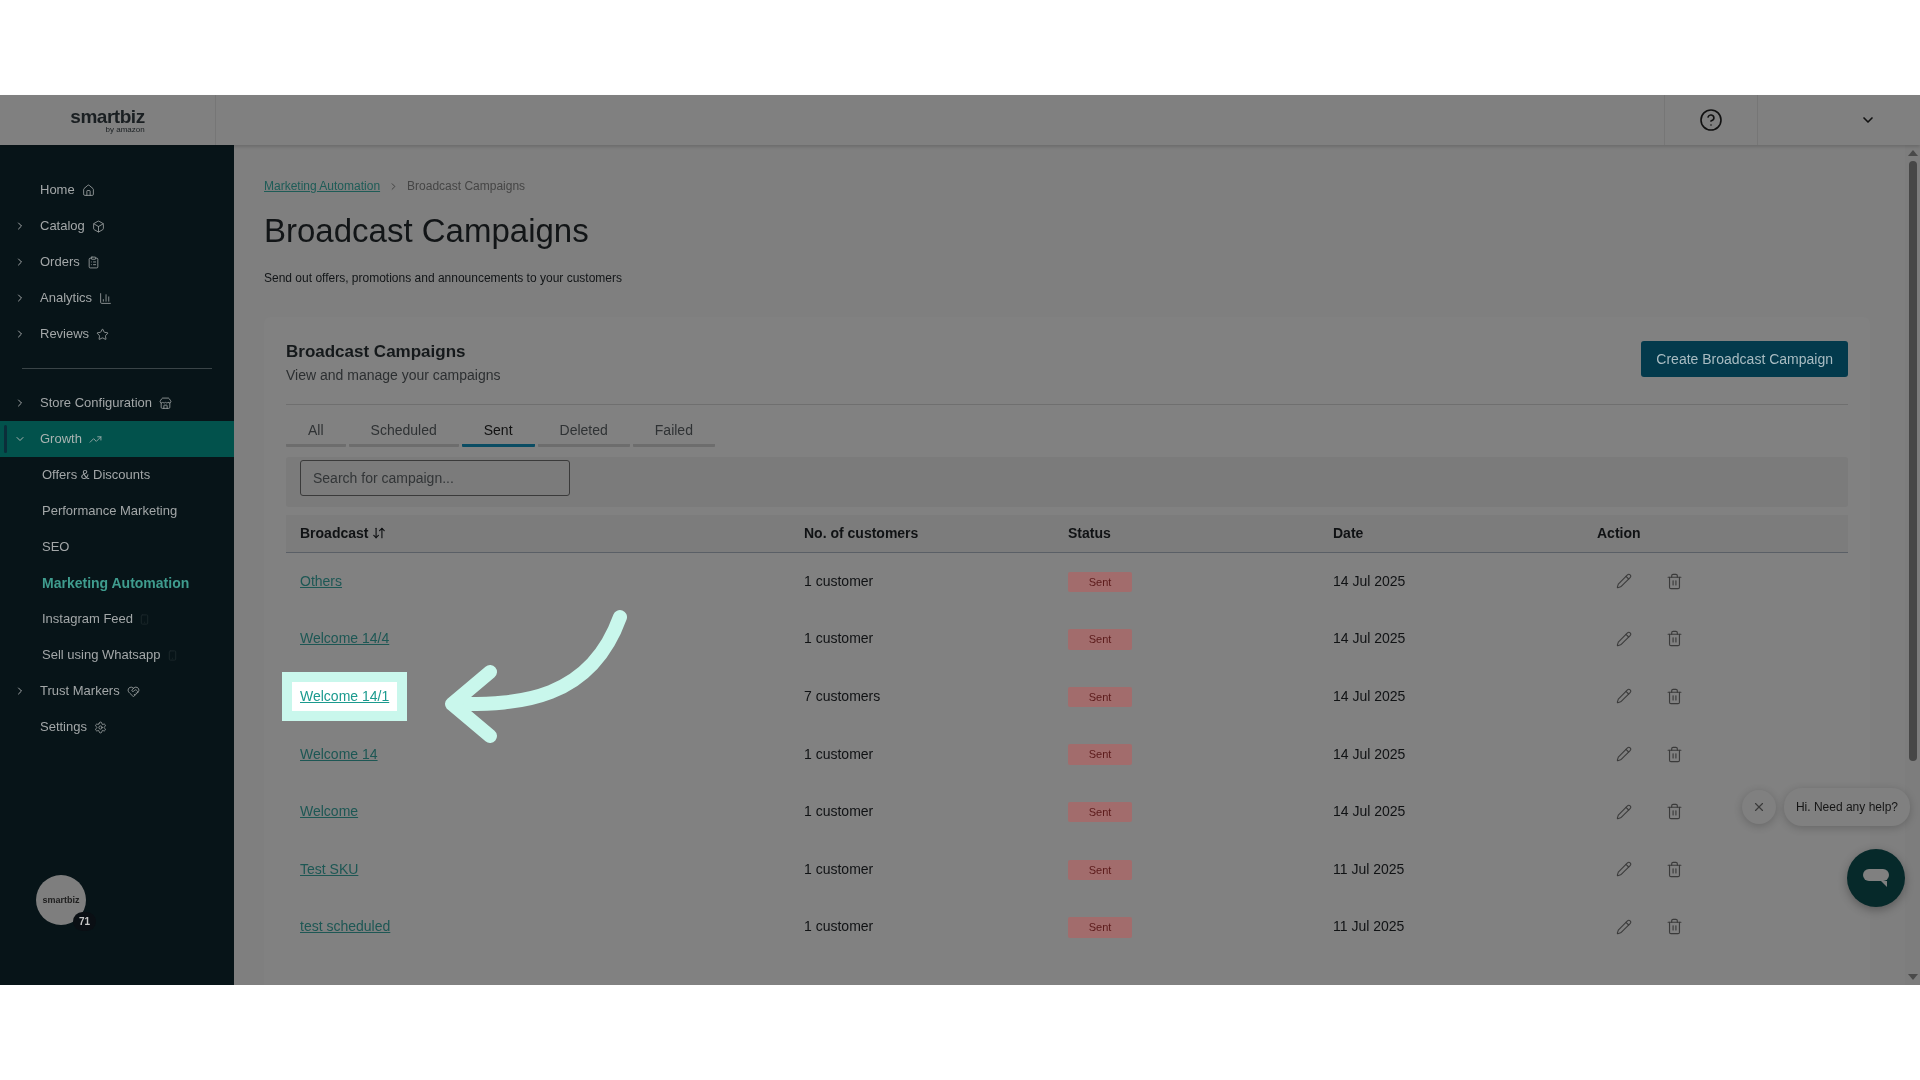 The height and width of the screenshot is (1080, 1920). What do you see at coordinates (427, 231) in the screenshot?
I see `page-title: Broadcast Campaigns` at bounding box center [427, 231].